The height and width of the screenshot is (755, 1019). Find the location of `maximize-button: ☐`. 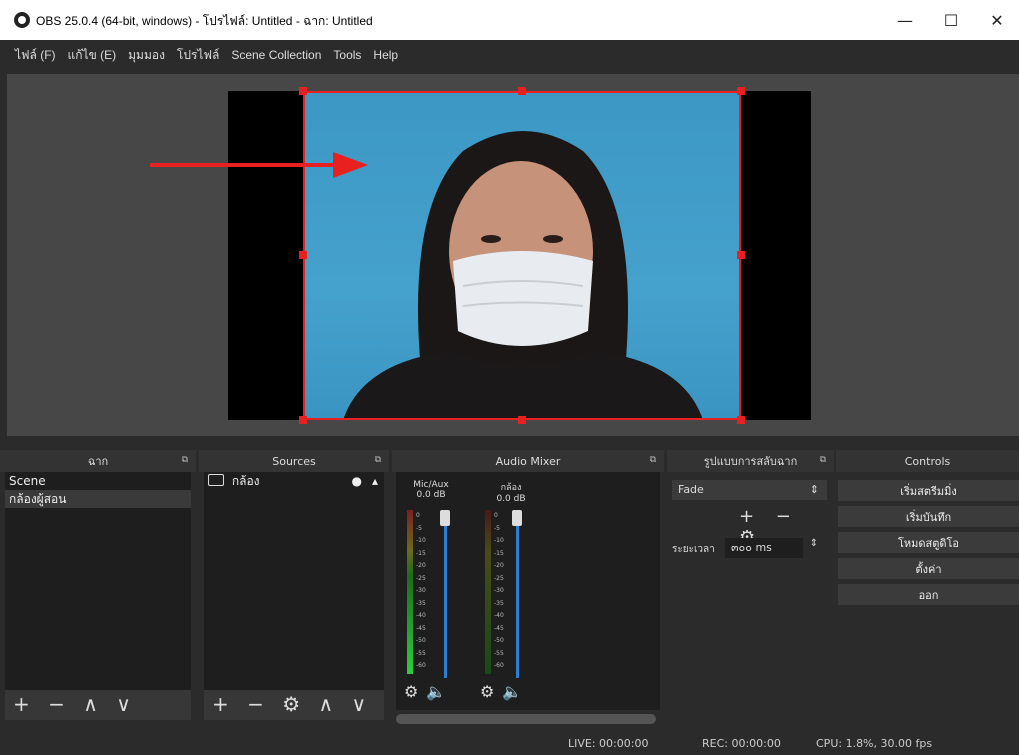

maximize-button: ☐ is located at coordinates (951, 20).